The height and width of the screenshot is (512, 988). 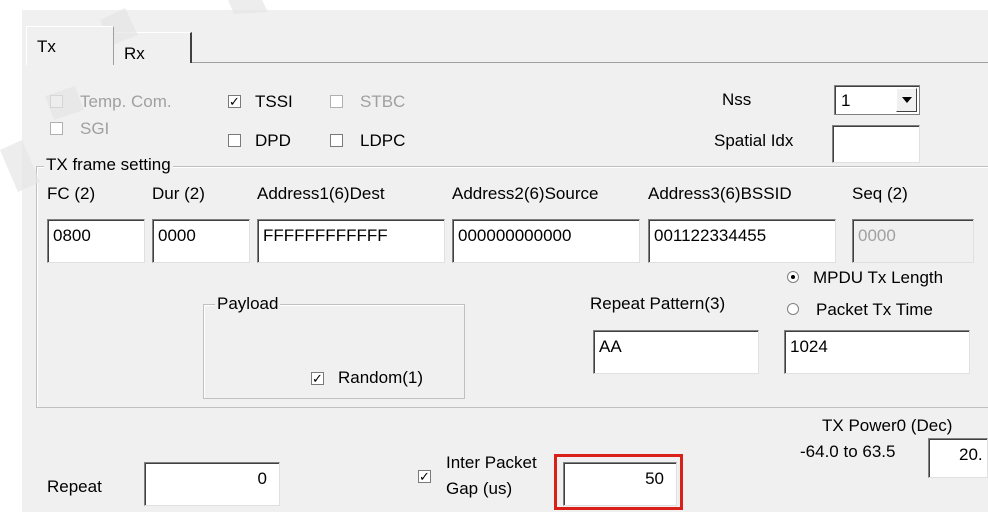 What do you see at coordinates (153, 47) in the screenshot?
I see `tab-rx: Rx` at bounding box center [153, 47].